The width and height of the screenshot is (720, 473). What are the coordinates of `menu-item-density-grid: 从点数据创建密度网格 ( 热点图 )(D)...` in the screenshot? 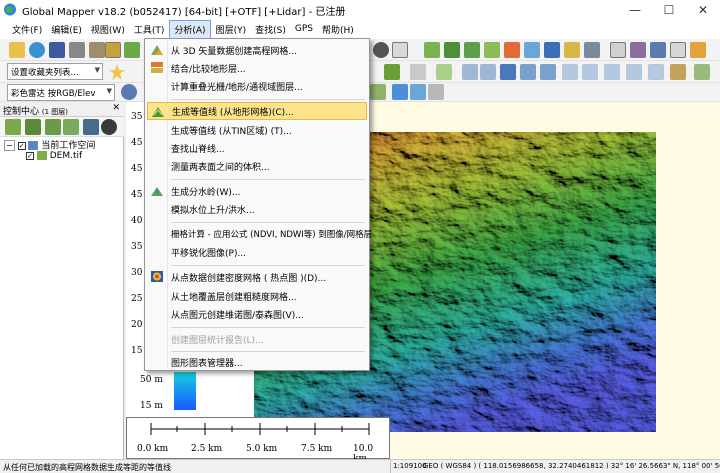 It's located at (257, 277).